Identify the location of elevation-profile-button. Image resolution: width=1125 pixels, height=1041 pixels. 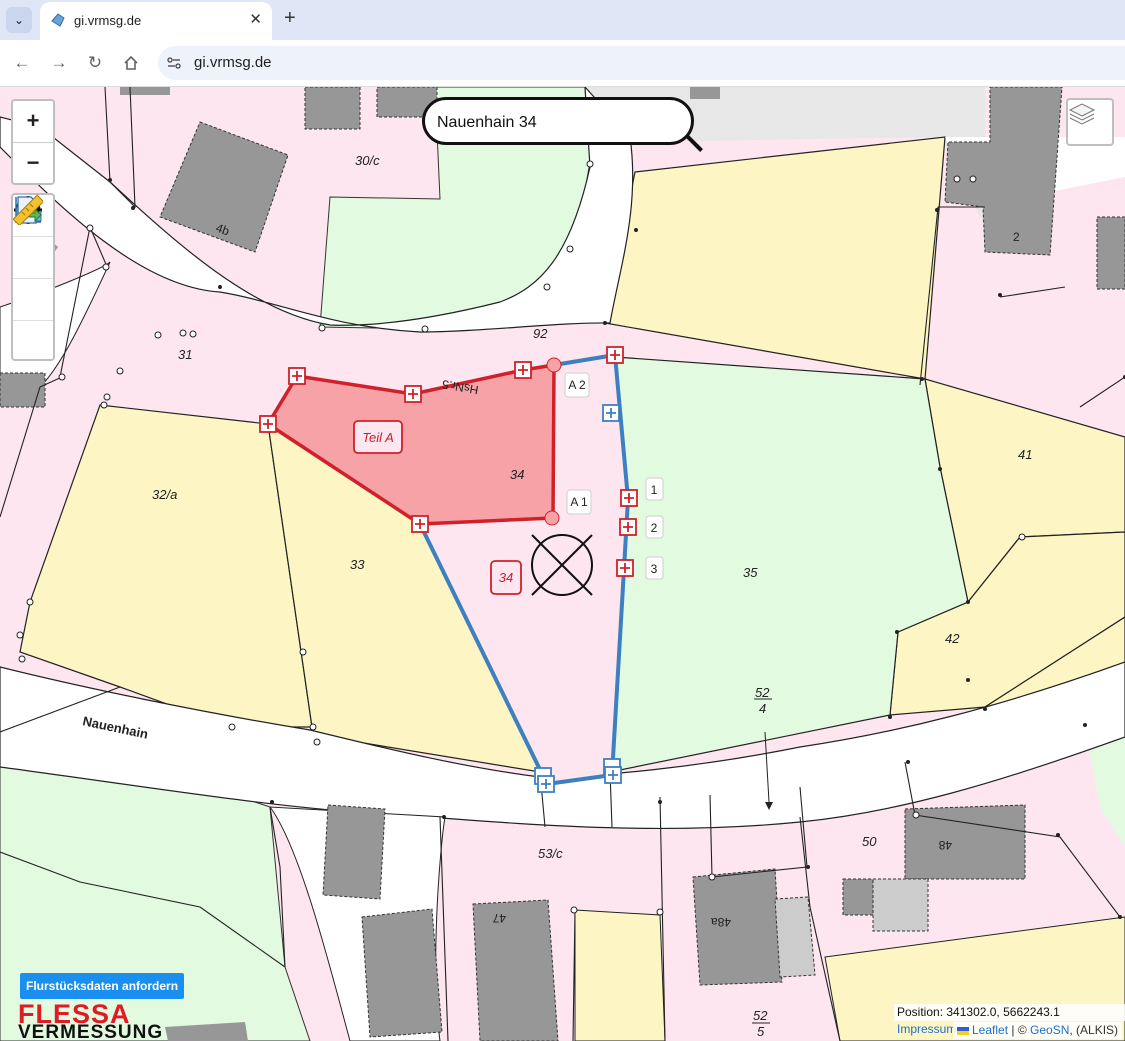
(33, 238).